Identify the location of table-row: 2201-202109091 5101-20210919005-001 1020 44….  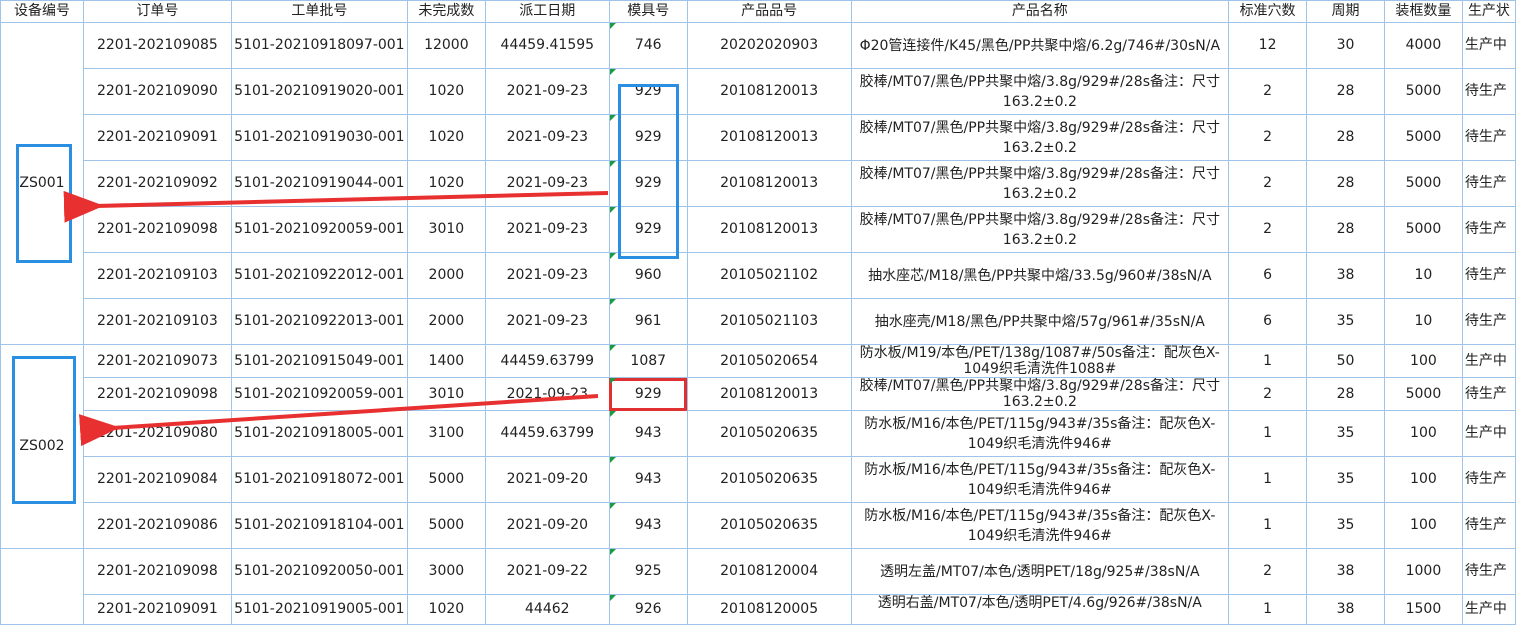
(758, 609).